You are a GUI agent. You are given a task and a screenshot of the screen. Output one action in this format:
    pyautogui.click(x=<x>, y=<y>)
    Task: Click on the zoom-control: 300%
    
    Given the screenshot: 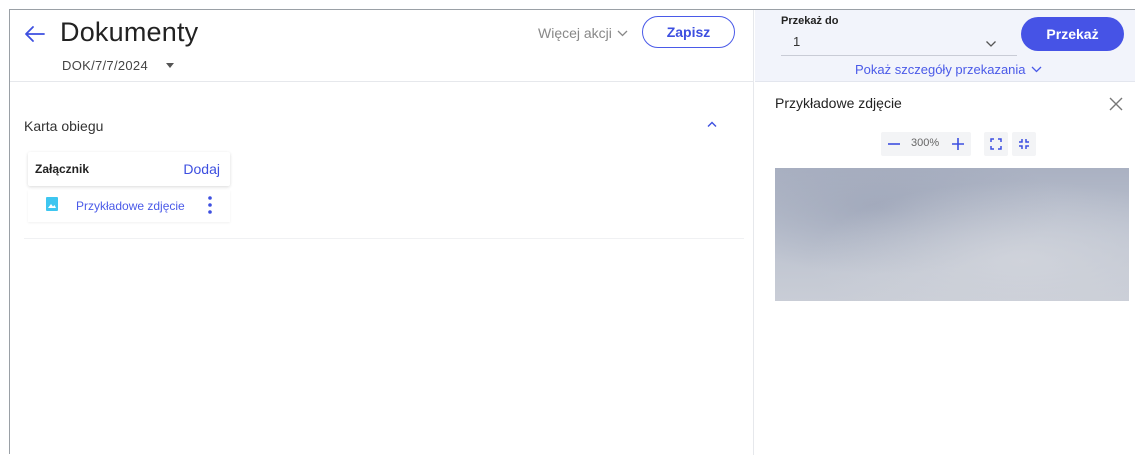 What is the action you would take?
    pyautogui.click(x=926, y=144)
    